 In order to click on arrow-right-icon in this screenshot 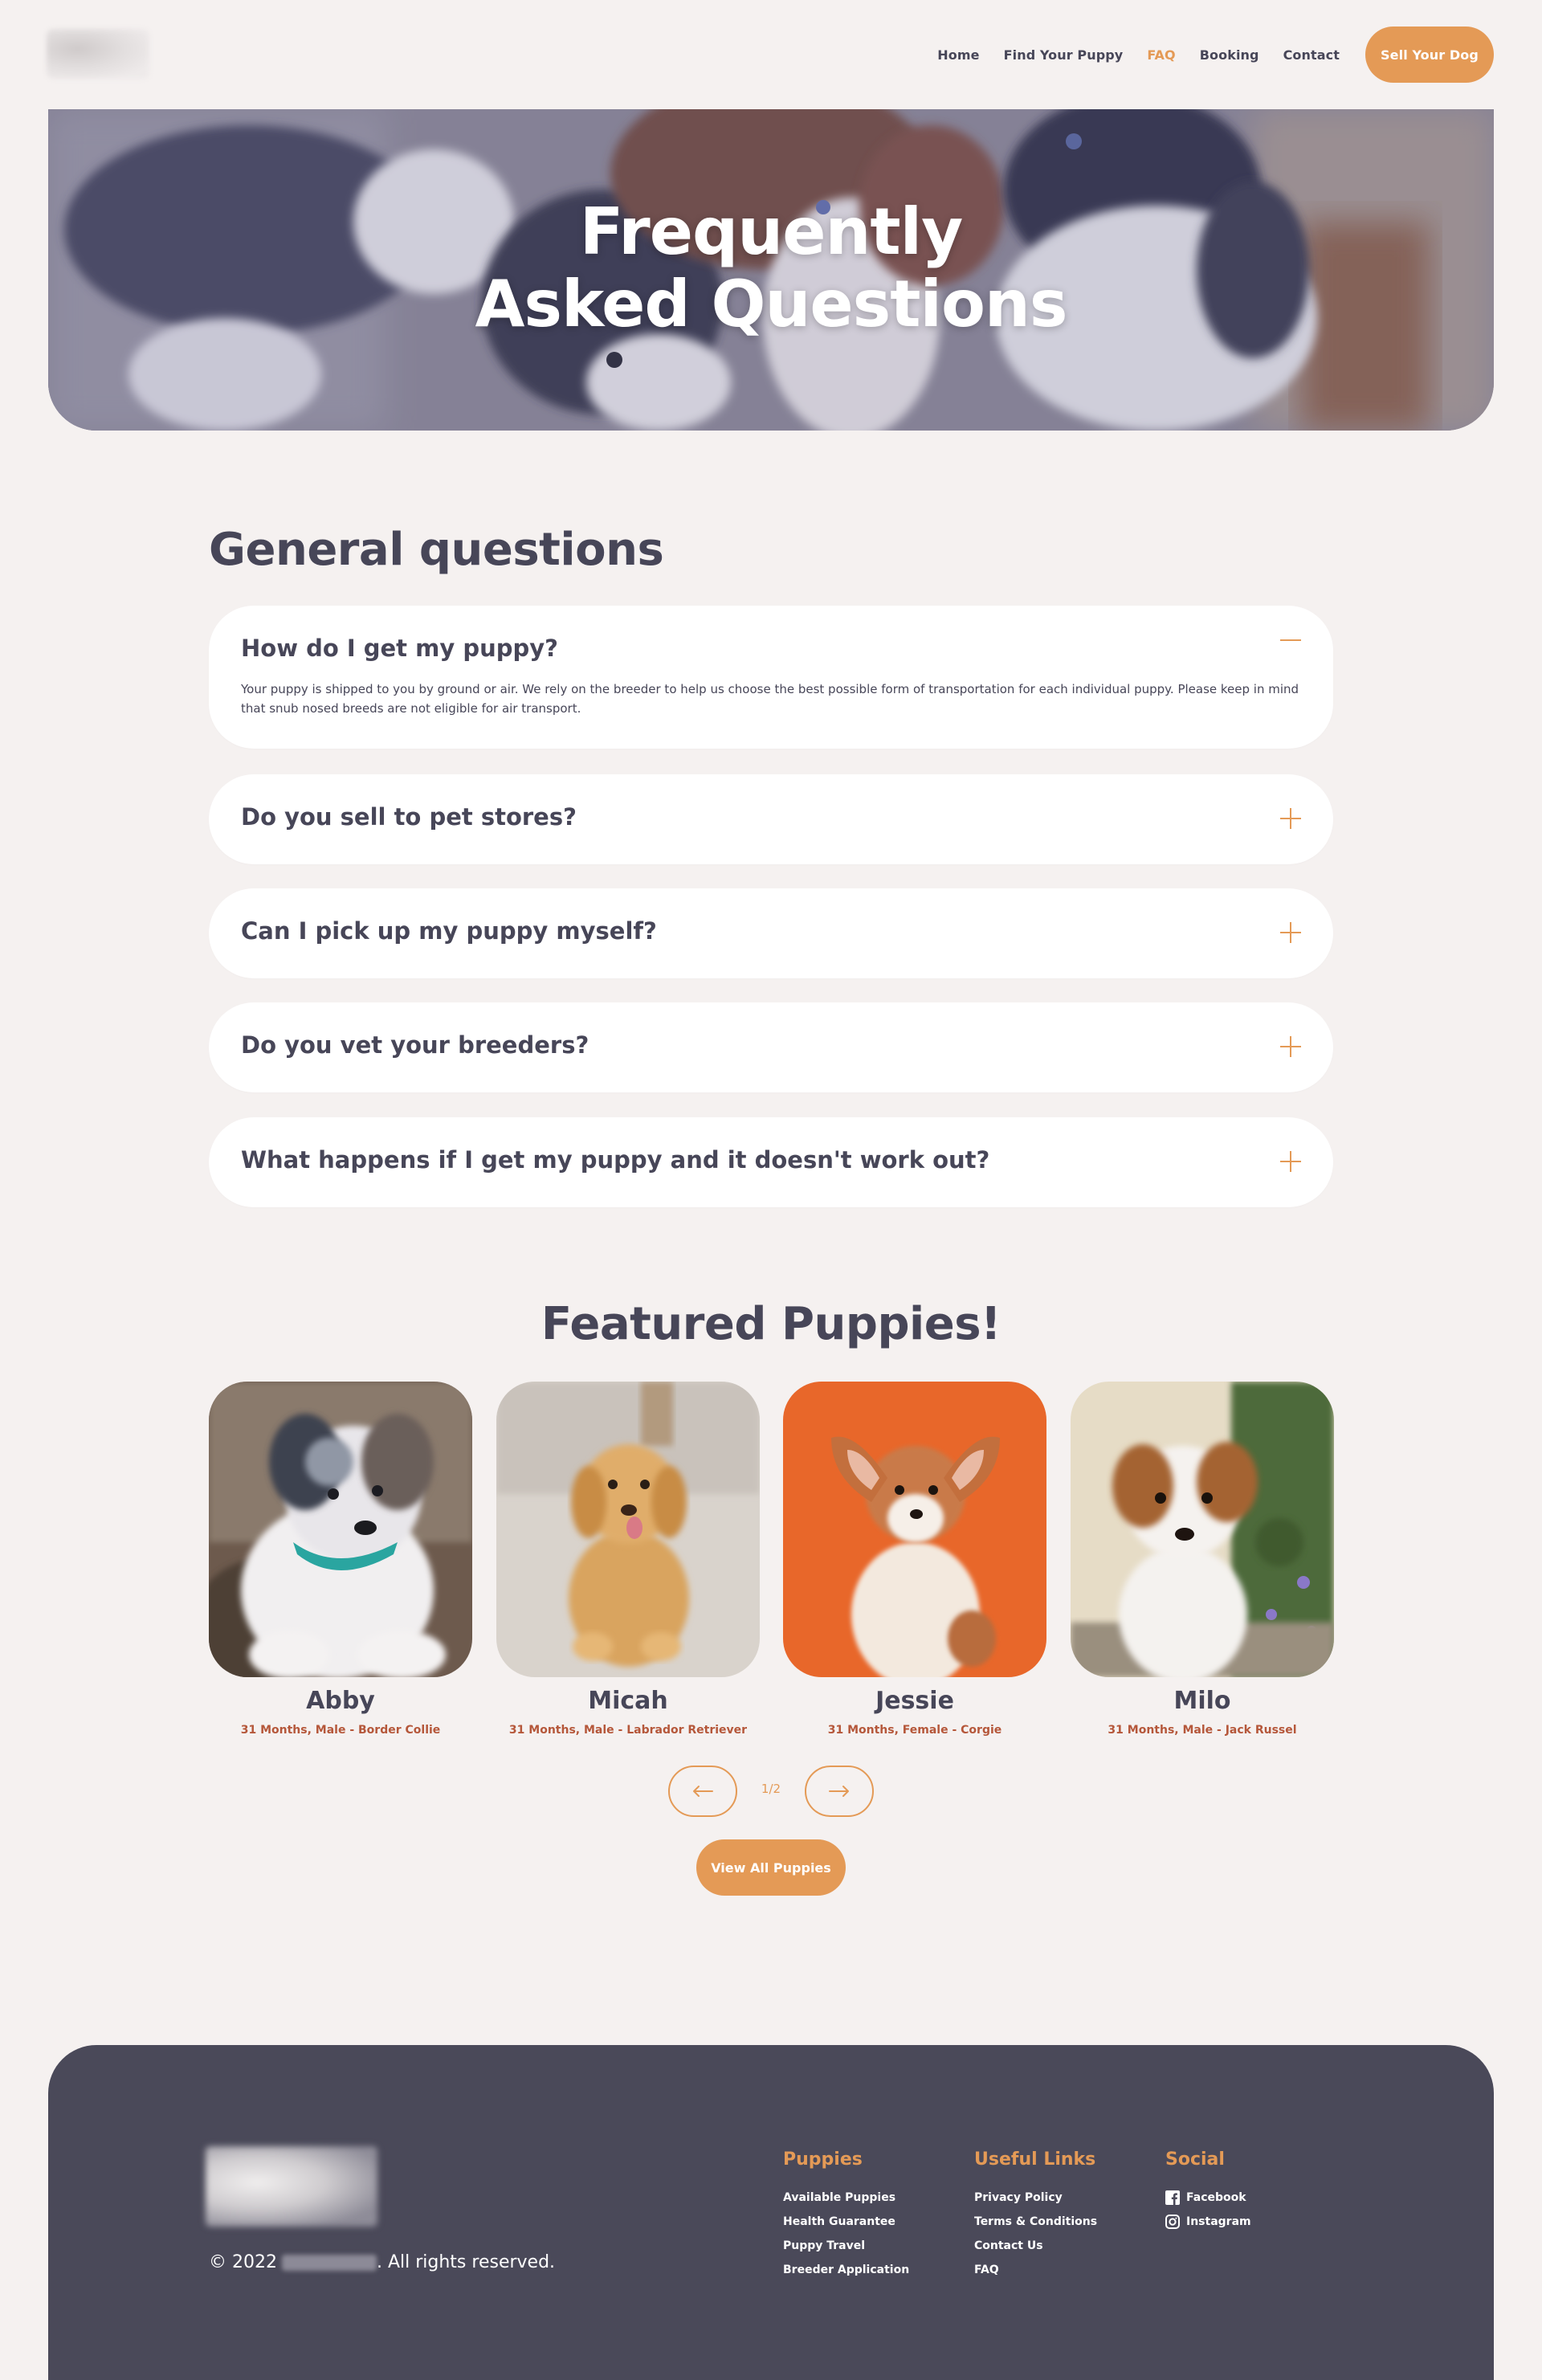, I will do `click(839, 1791)`.